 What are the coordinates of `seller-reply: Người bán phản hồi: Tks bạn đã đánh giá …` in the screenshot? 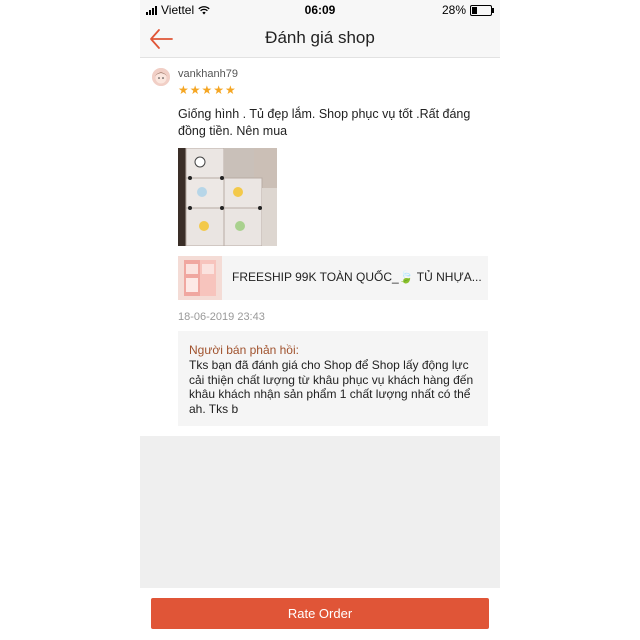 It's located at (333, 378).